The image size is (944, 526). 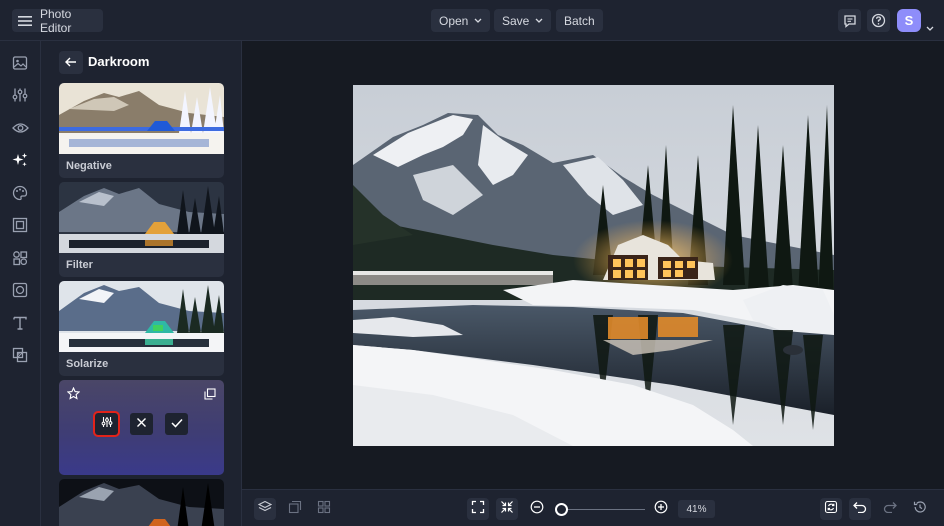 I want to click on redo-icon, so click(x=890, y=509).